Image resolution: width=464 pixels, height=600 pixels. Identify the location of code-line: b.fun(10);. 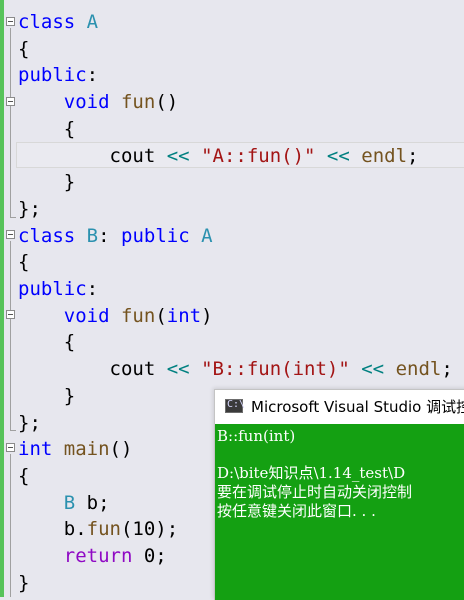
(98, 529).